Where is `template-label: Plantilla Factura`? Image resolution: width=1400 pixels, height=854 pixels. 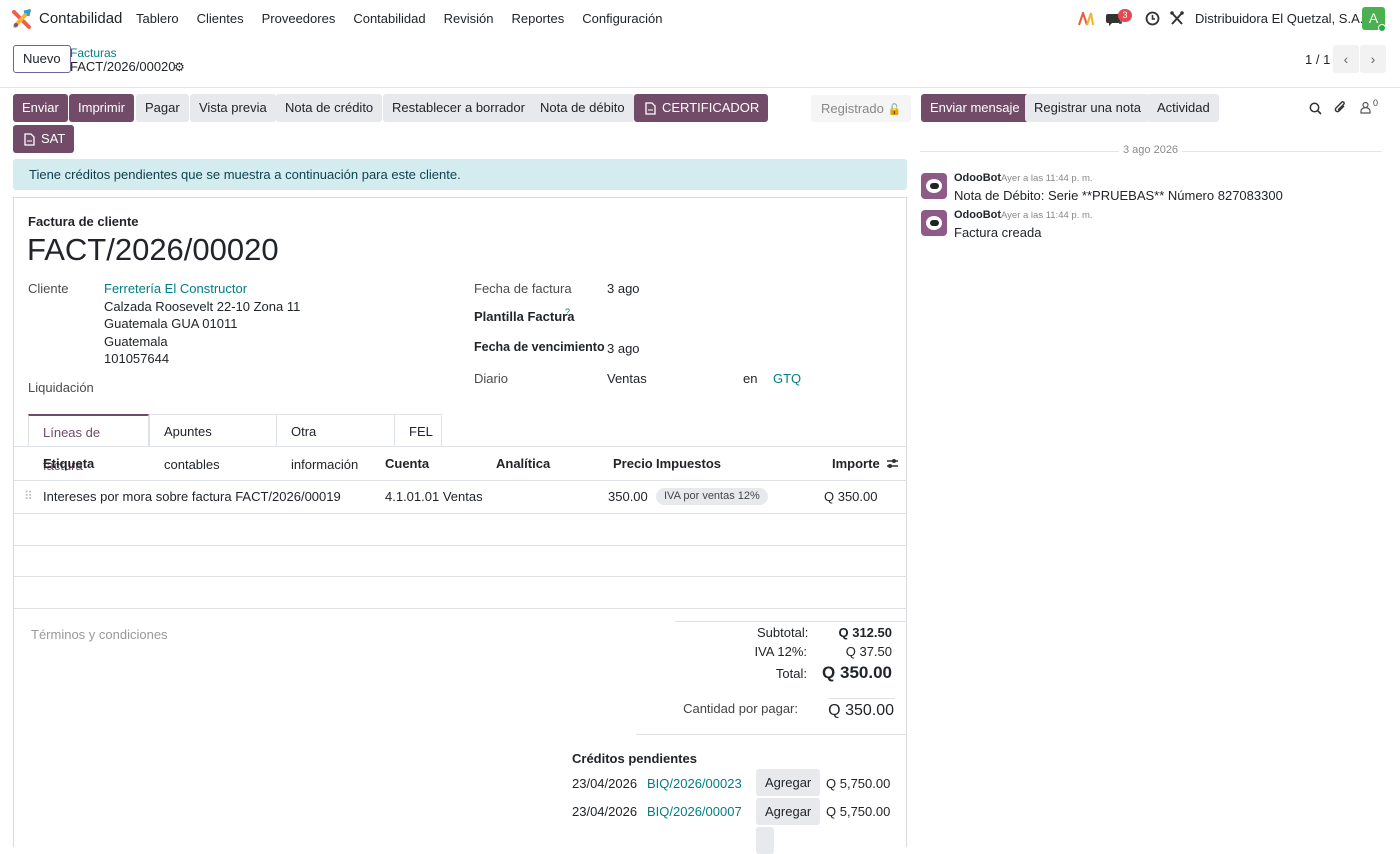 template-label: Plantilla Factura is located at coordinates (524, 316).